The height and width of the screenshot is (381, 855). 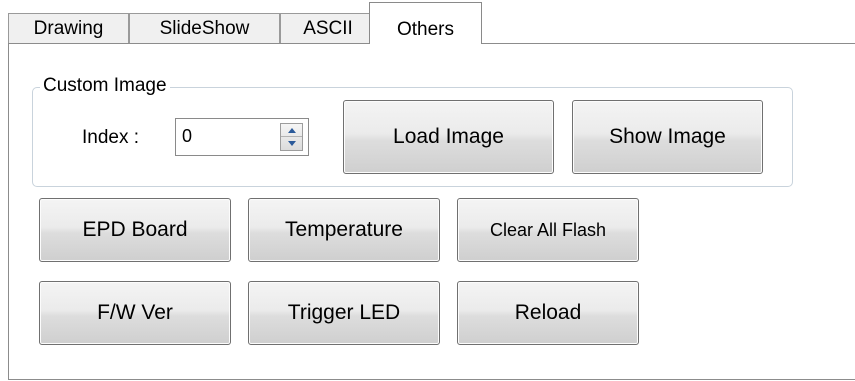 I want to click on stepper-buttons, so click(x=291, y=137).